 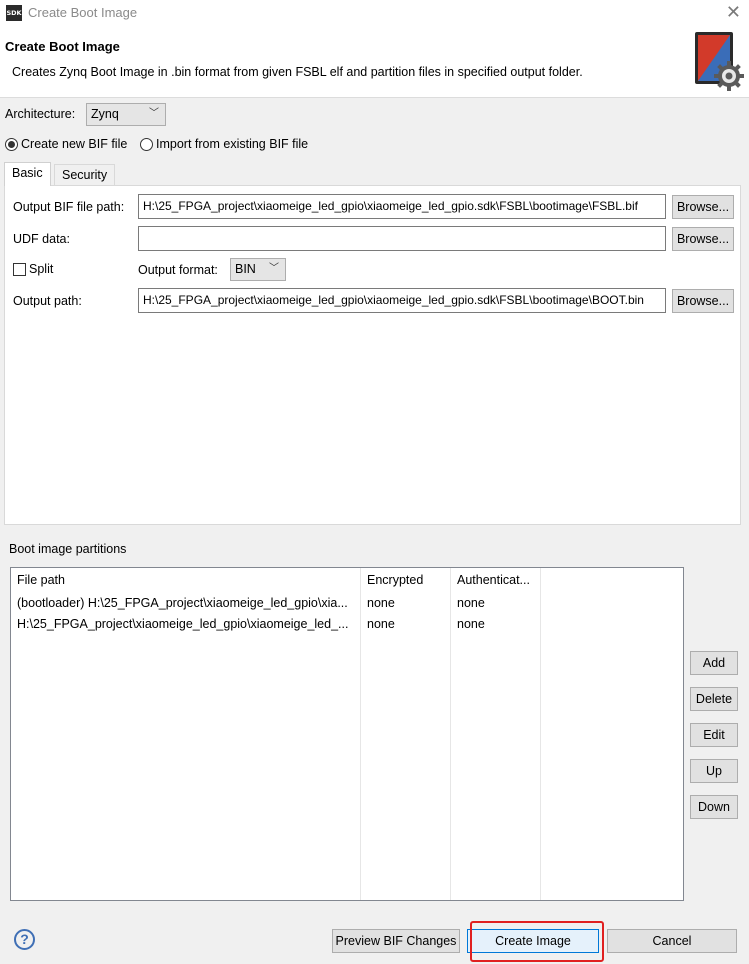 What do you see at coordinates (374, 13) in the screenshot?
I see `window-titlebar: SDK Create Boot Image ✕` at bounding box center [374, 13].